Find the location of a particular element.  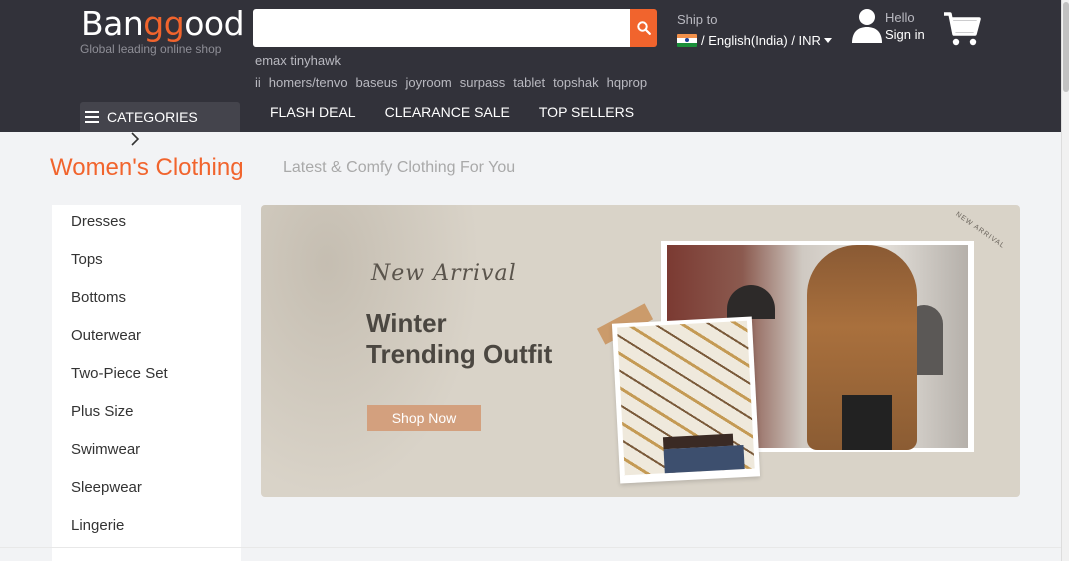

logo-tagline: Global leading online shop is located at coordinates (151, 49).